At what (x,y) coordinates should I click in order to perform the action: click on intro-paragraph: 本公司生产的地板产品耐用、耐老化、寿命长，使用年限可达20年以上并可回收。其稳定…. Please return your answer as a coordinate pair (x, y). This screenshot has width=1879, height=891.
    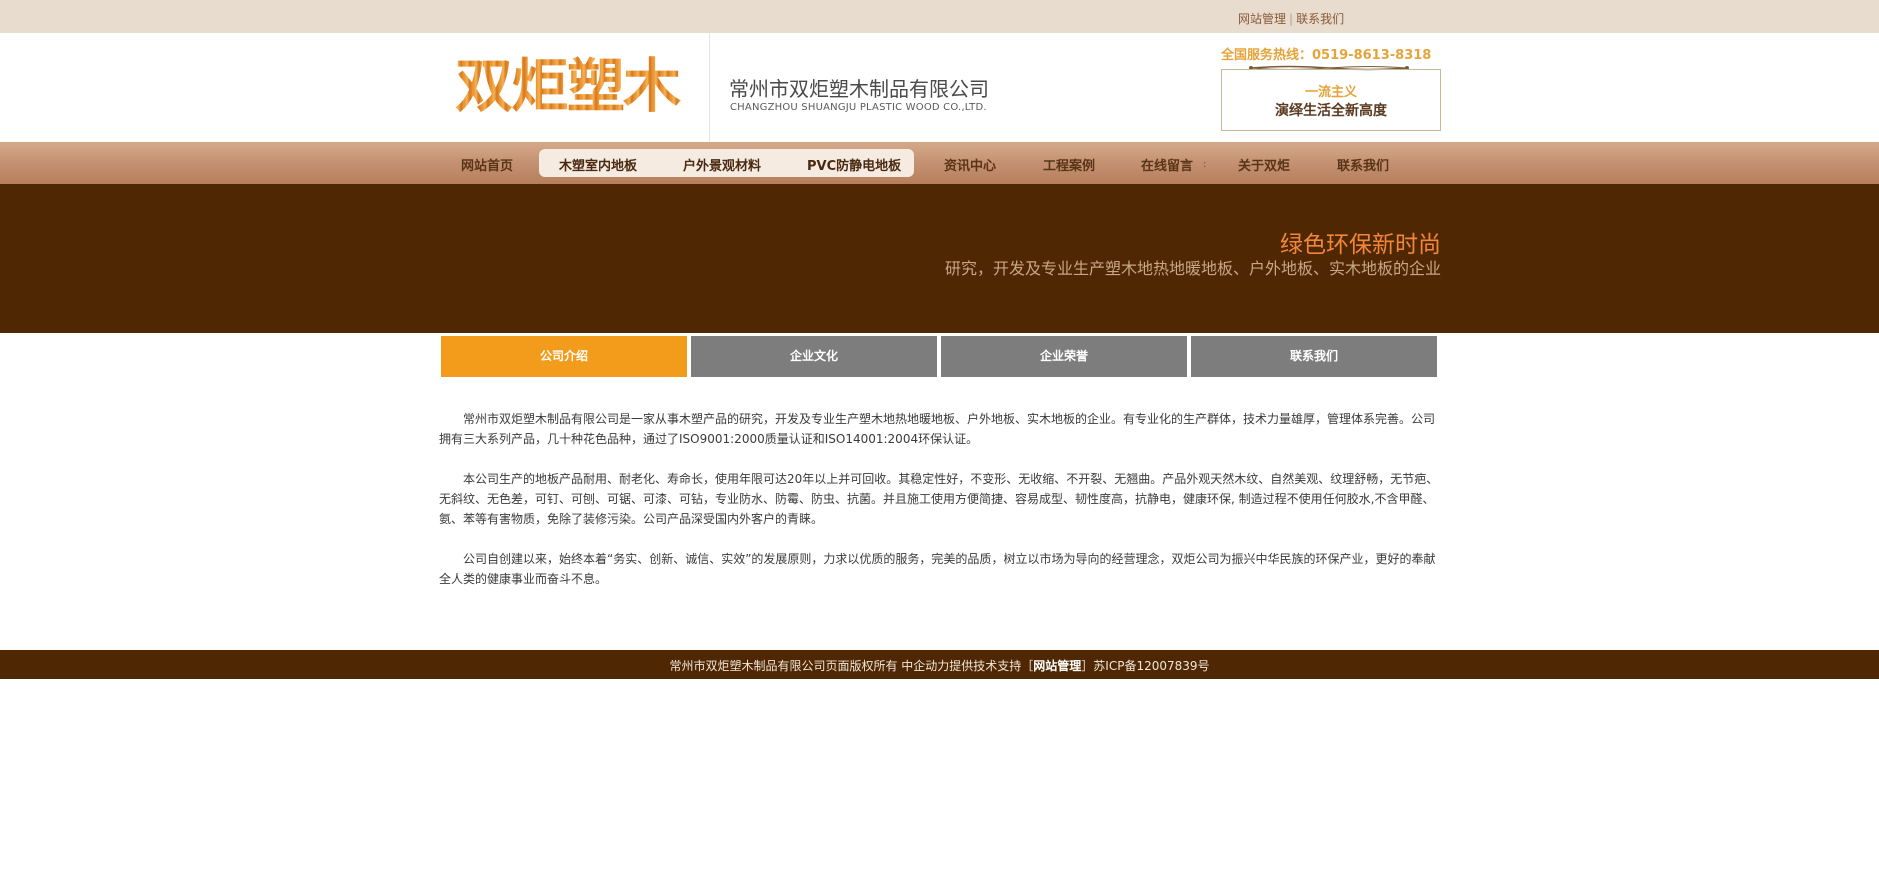
    Looking at the image, I should click on (939, 499).